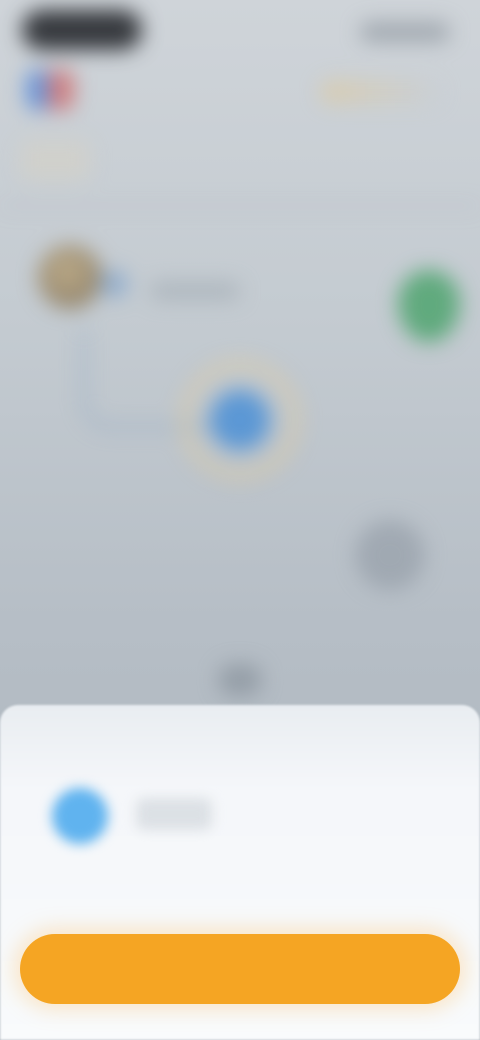 This screenshot has width=480, height=1040. I want to click on destination-label-box, so click(174, 814).